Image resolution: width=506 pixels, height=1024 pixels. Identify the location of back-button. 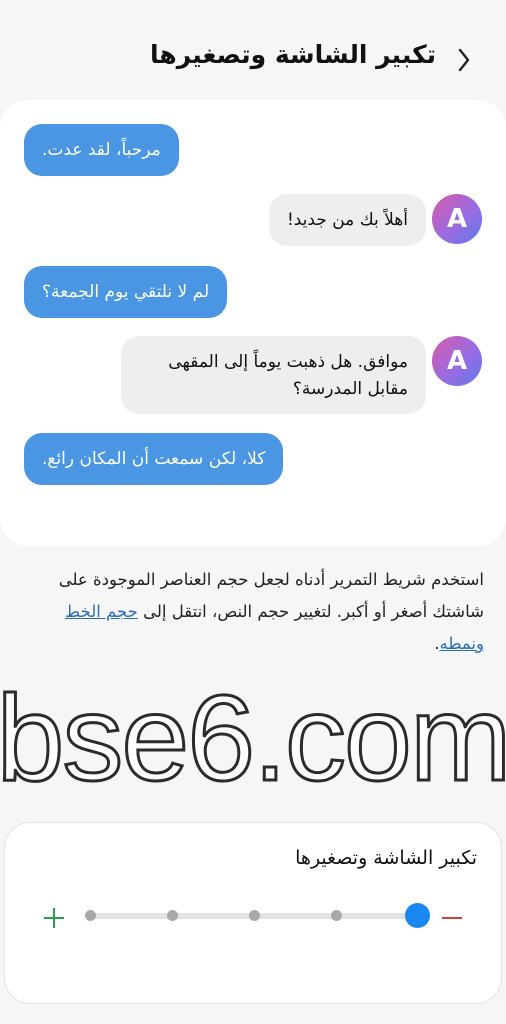
(464, 60).